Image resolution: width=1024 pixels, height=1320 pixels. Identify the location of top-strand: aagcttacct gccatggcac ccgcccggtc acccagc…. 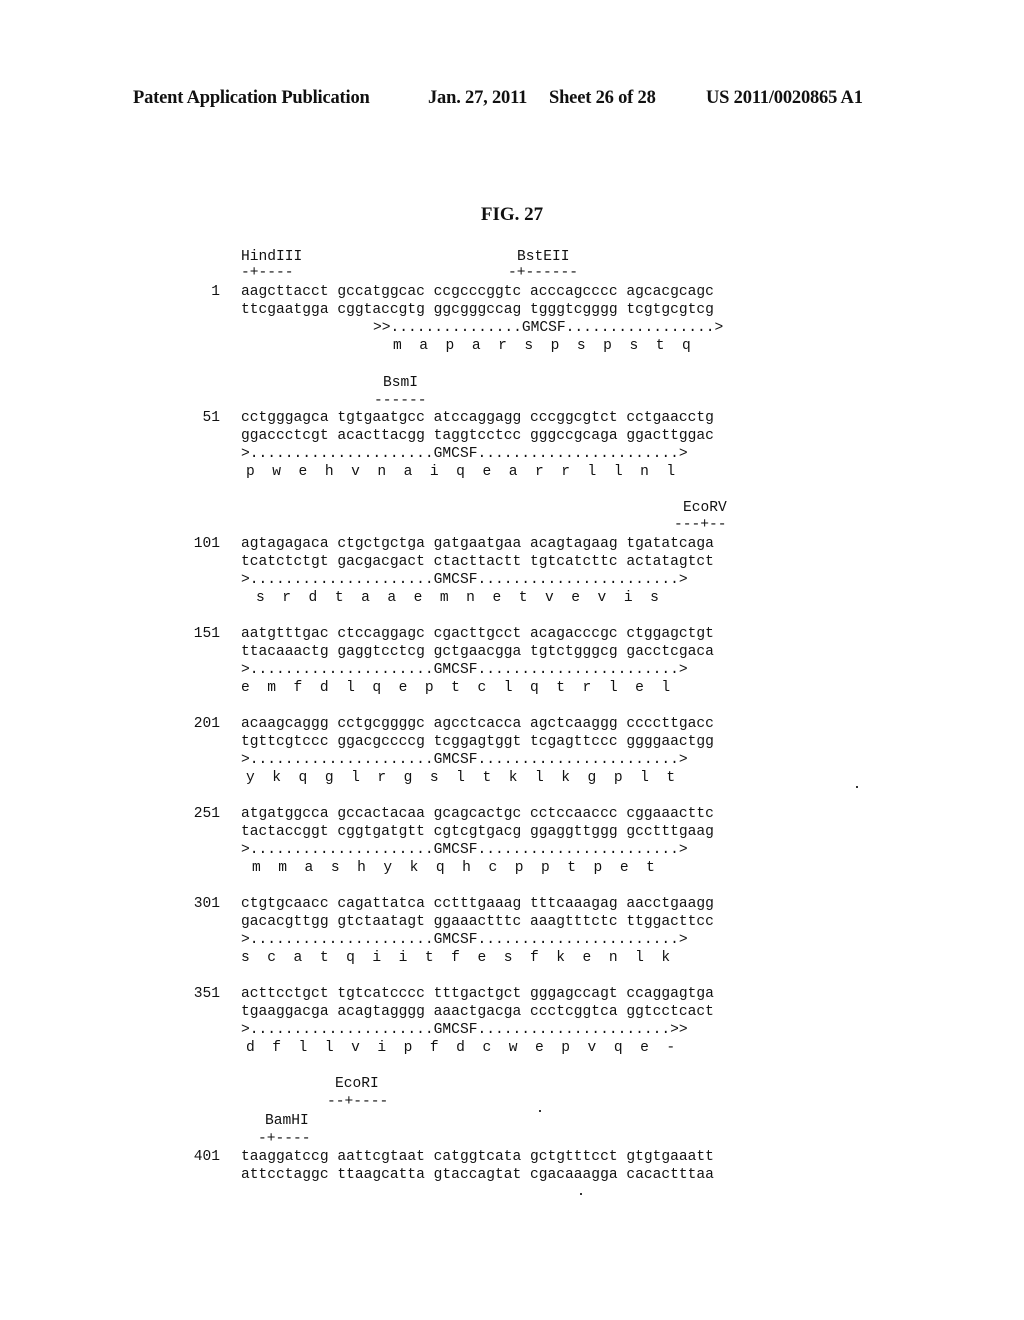
(477, 292).